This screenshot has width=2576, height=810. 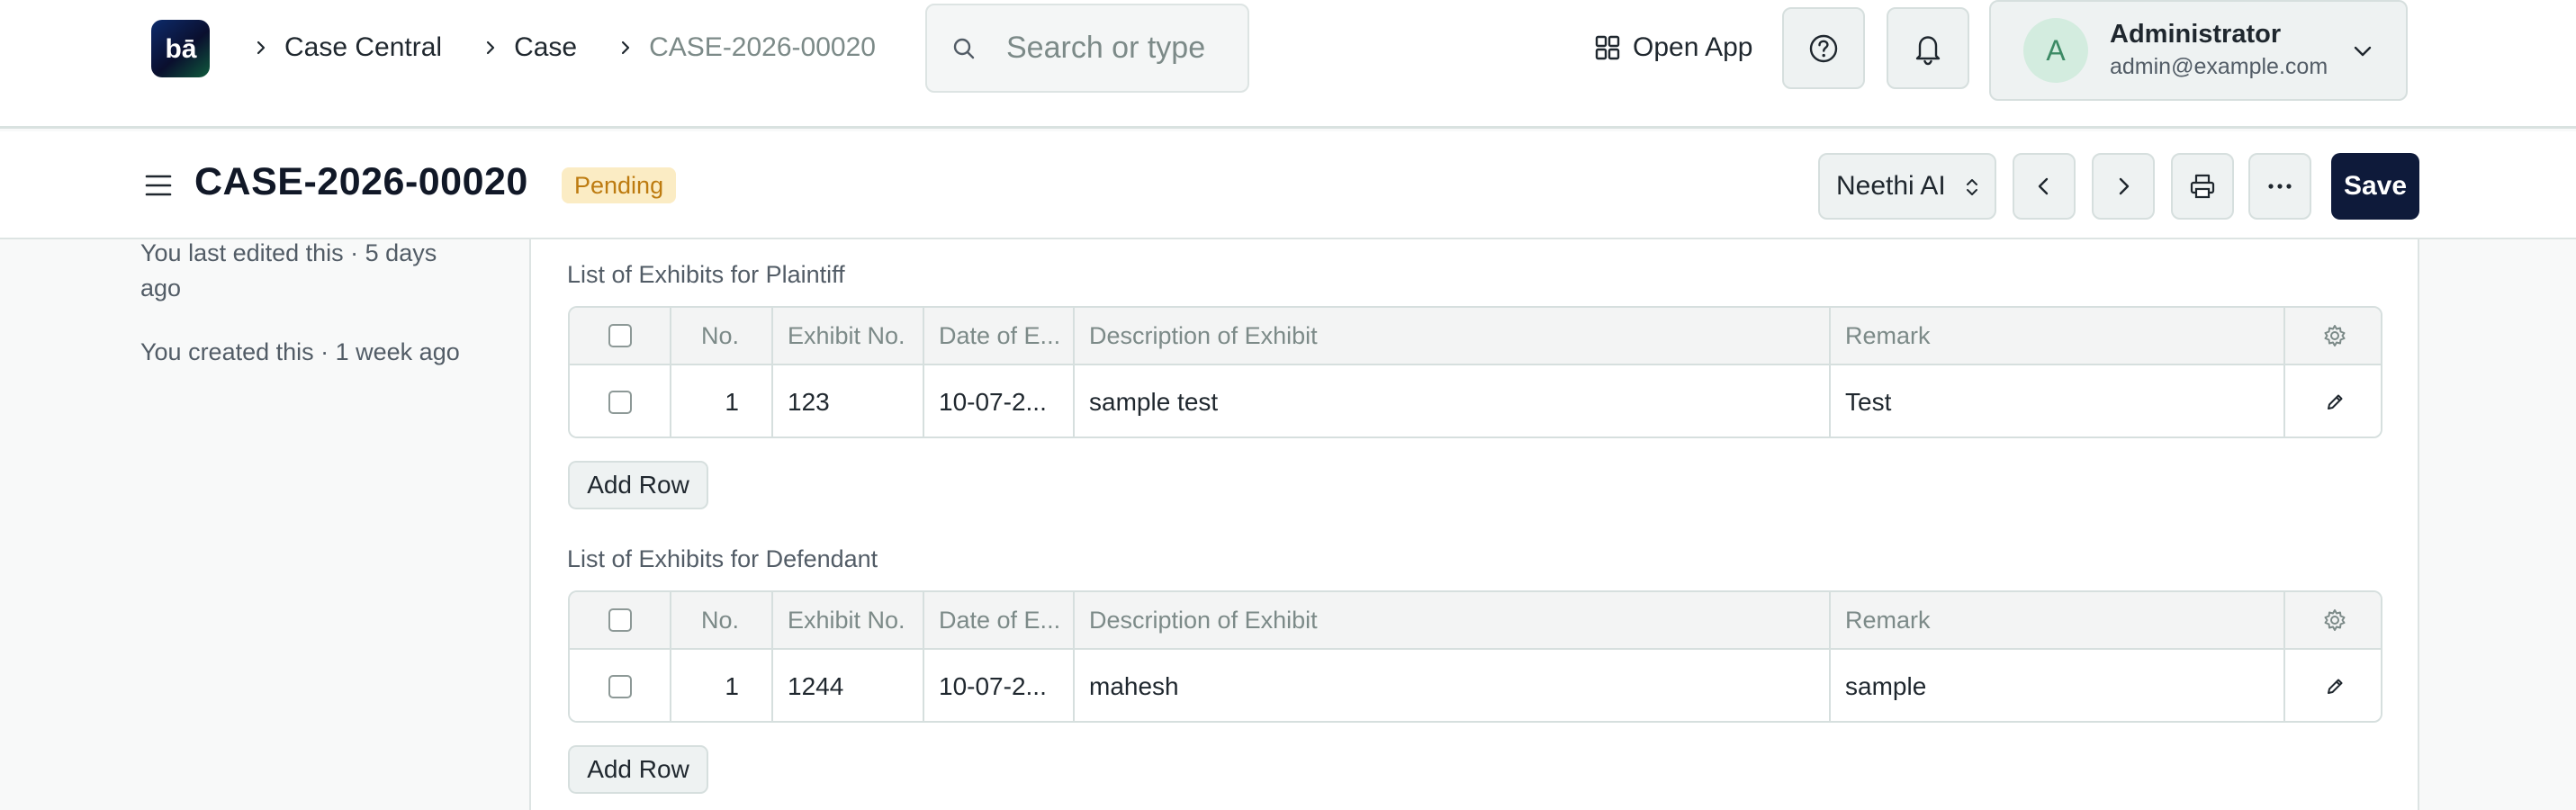 What do you see at coordinates (2219, 66) in the screenshot?
I see `user-email: admin@example.com` at bounding box center [2219, 66].